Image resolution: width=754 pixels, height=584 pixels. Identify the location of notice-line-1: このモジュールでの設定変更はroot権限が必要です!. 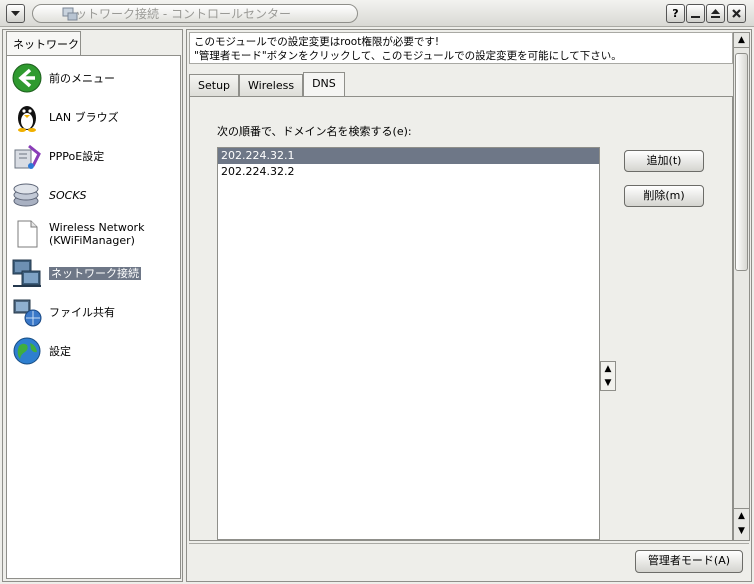
(317, 42).